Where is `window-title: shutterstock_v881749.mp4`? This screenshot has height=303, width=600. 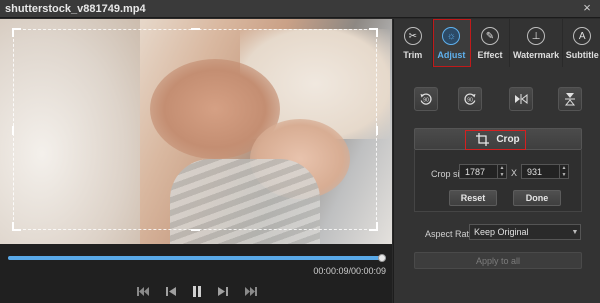
window-title: shutterstock_v881749.mp4 is located at coordinates (75, 9).